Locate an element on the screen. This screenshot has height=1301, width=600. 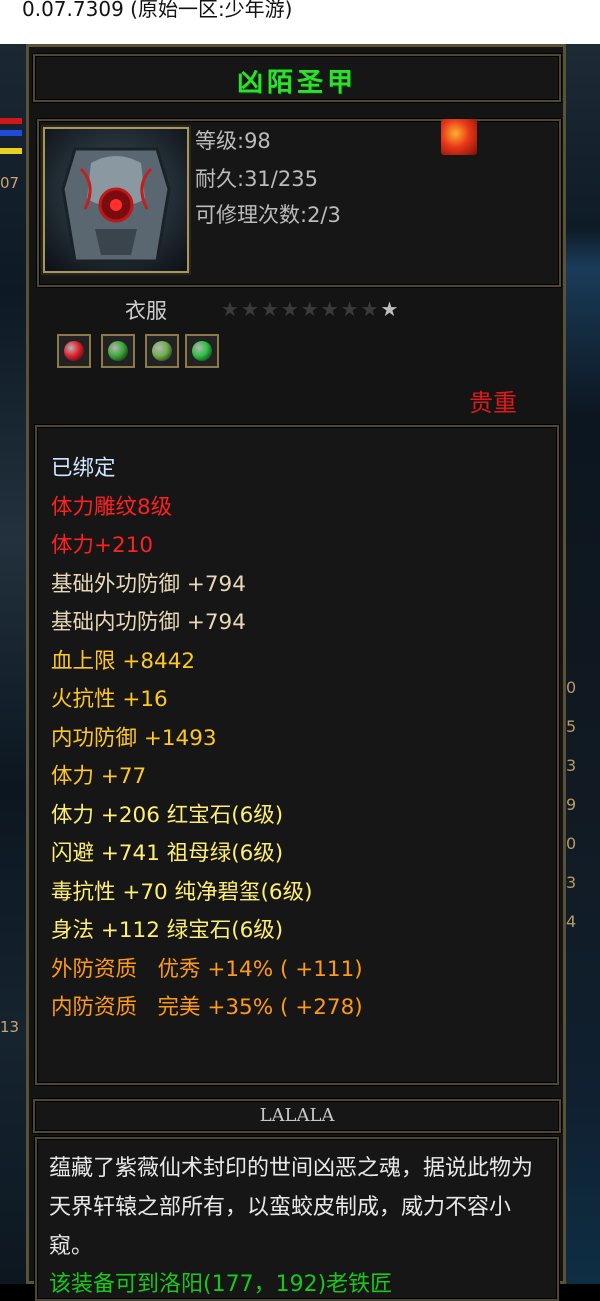
owner-name: LALALA is located at coordinates (297, 1115).